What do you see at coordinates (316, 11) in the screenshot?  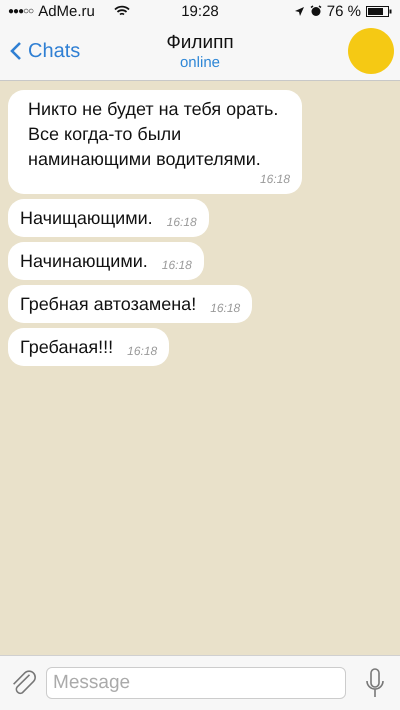 I see `alarm-icon` at bounding box center [316, 11].